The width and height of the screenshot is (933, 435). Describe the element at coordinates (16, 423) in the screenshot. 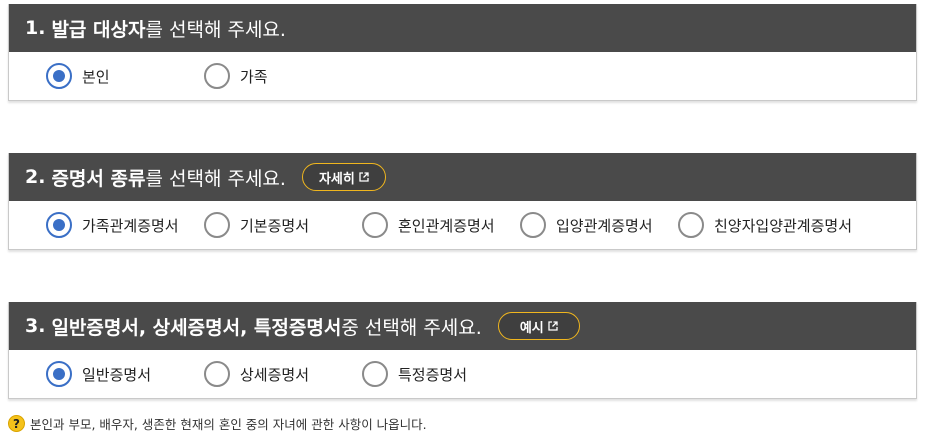

I see `question-icon: ?` at that location.